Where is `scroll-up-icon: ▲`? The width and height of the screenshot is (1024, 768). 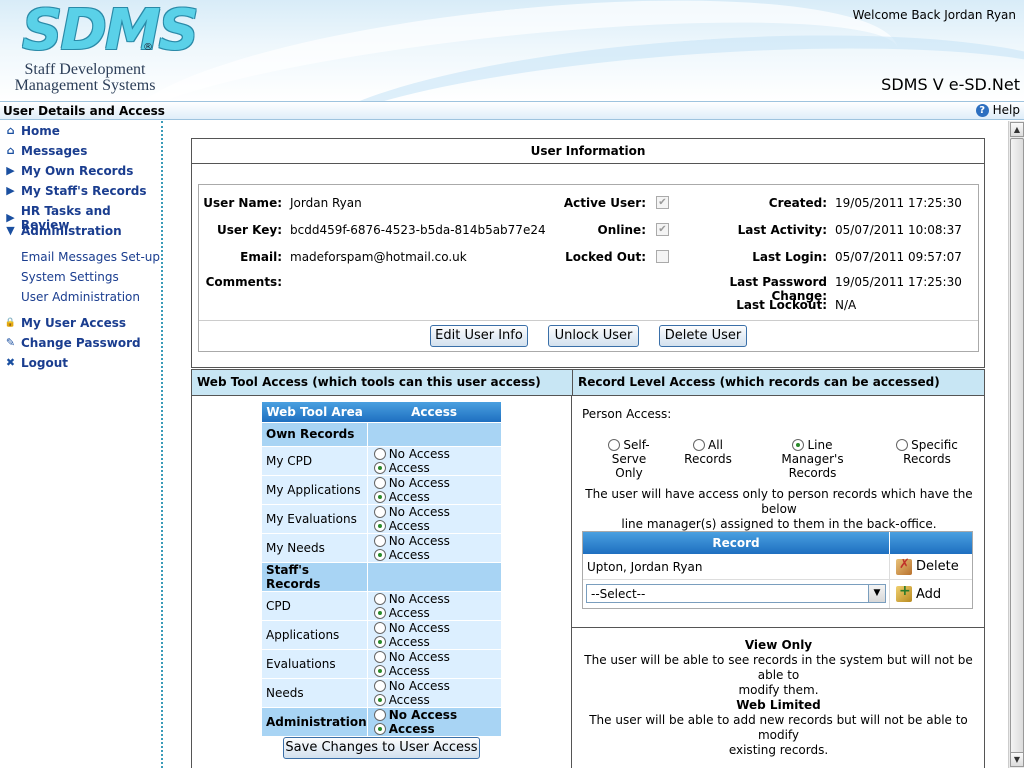
scroll-up-icon: ▲ is located at coordinates (1017, 129).